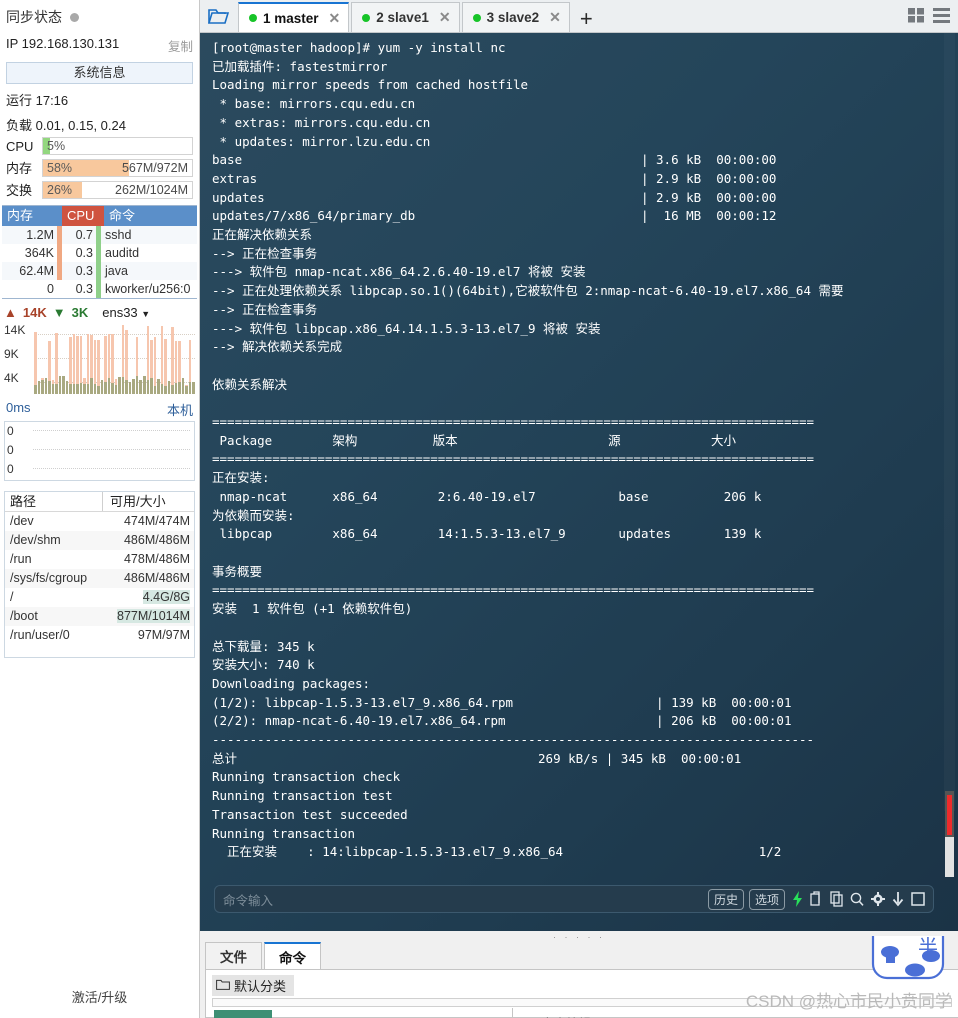  I want to click on network-graph-canvas, so click(114, 358).